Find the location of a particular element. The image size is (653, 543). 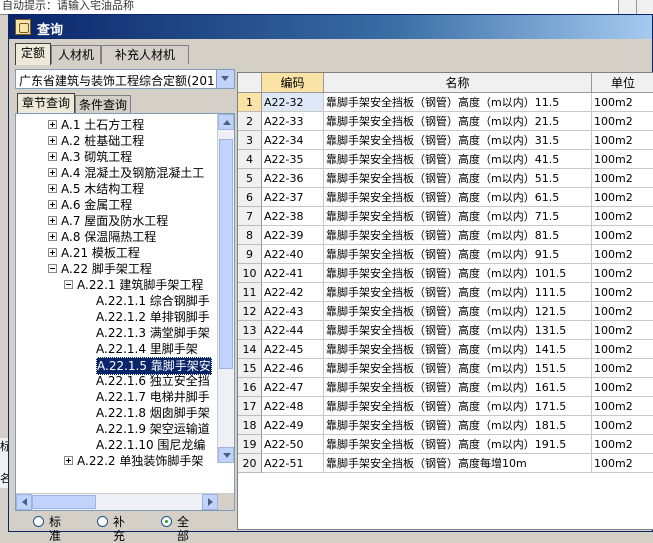

row-number: 18 is located at coordinates (250, 425).